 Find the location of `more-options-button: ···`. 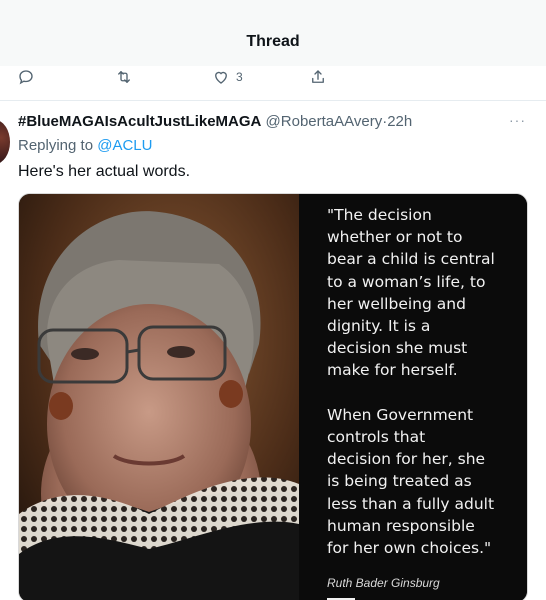

more-options-button: ··· is located at coordinates (517, 120).